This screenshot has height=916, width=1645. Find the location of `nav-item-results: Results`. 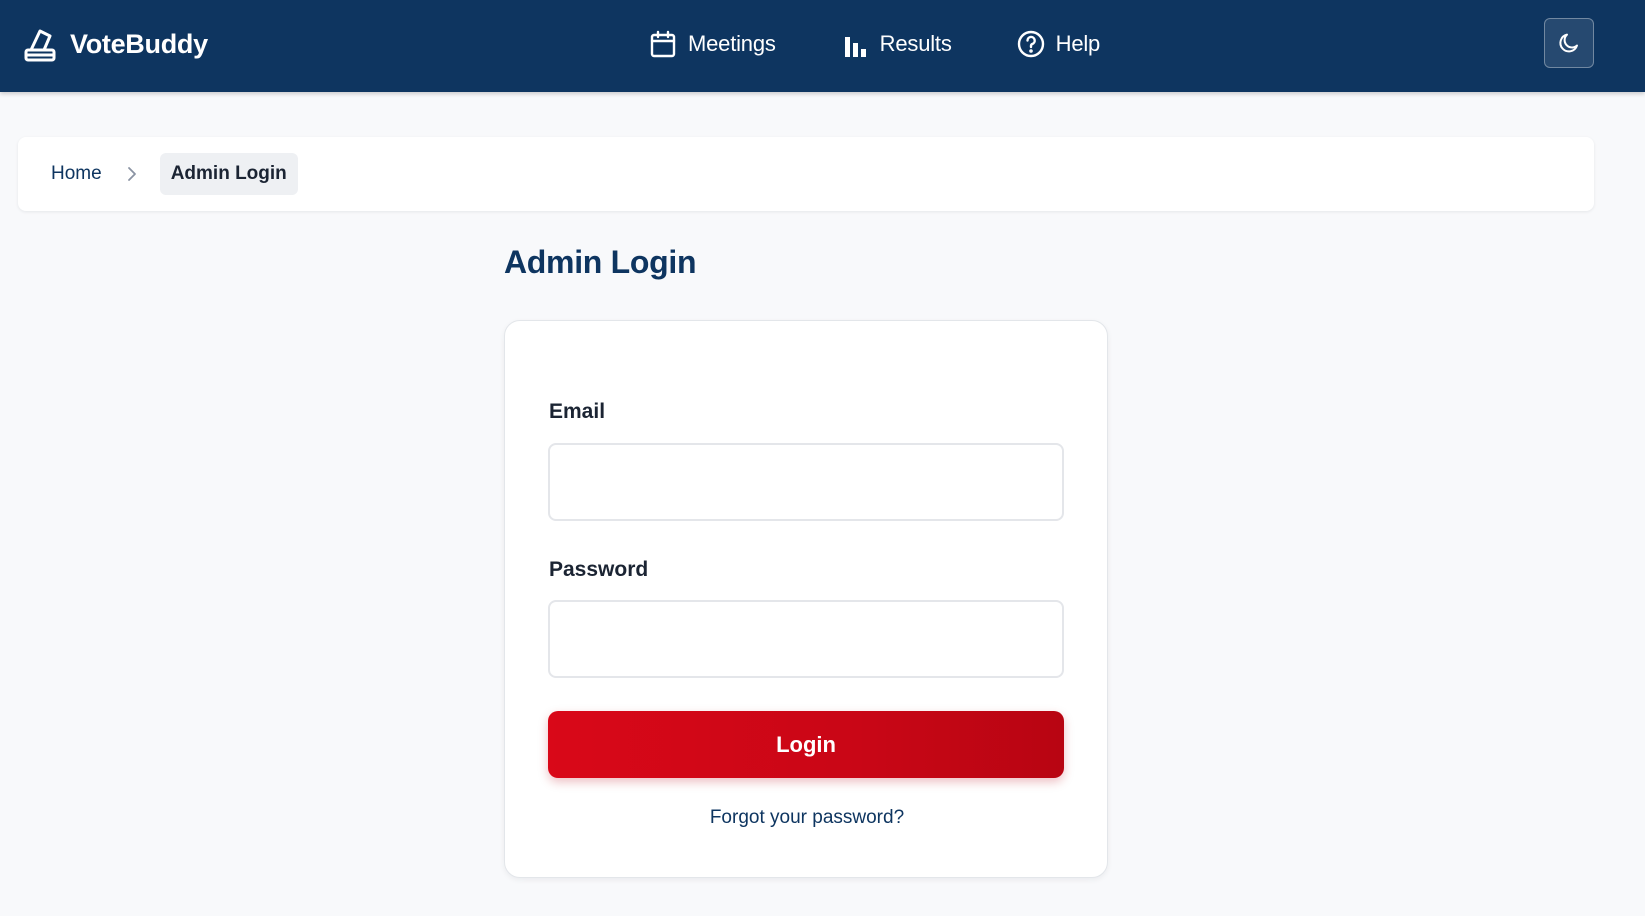

nav-item-results: Results is located at coordinates (896, 44).